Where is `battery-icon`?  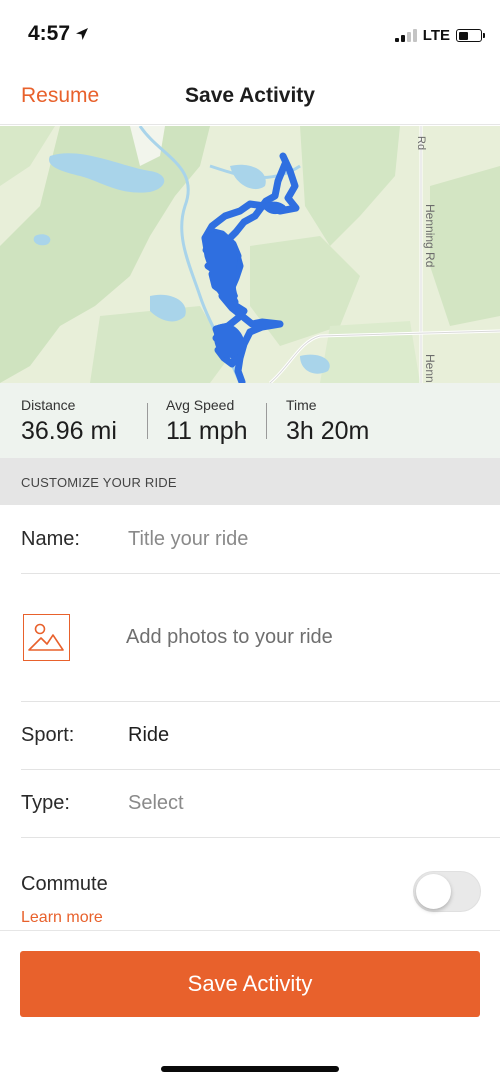
battery-icon is located at coordinates (470, 35).